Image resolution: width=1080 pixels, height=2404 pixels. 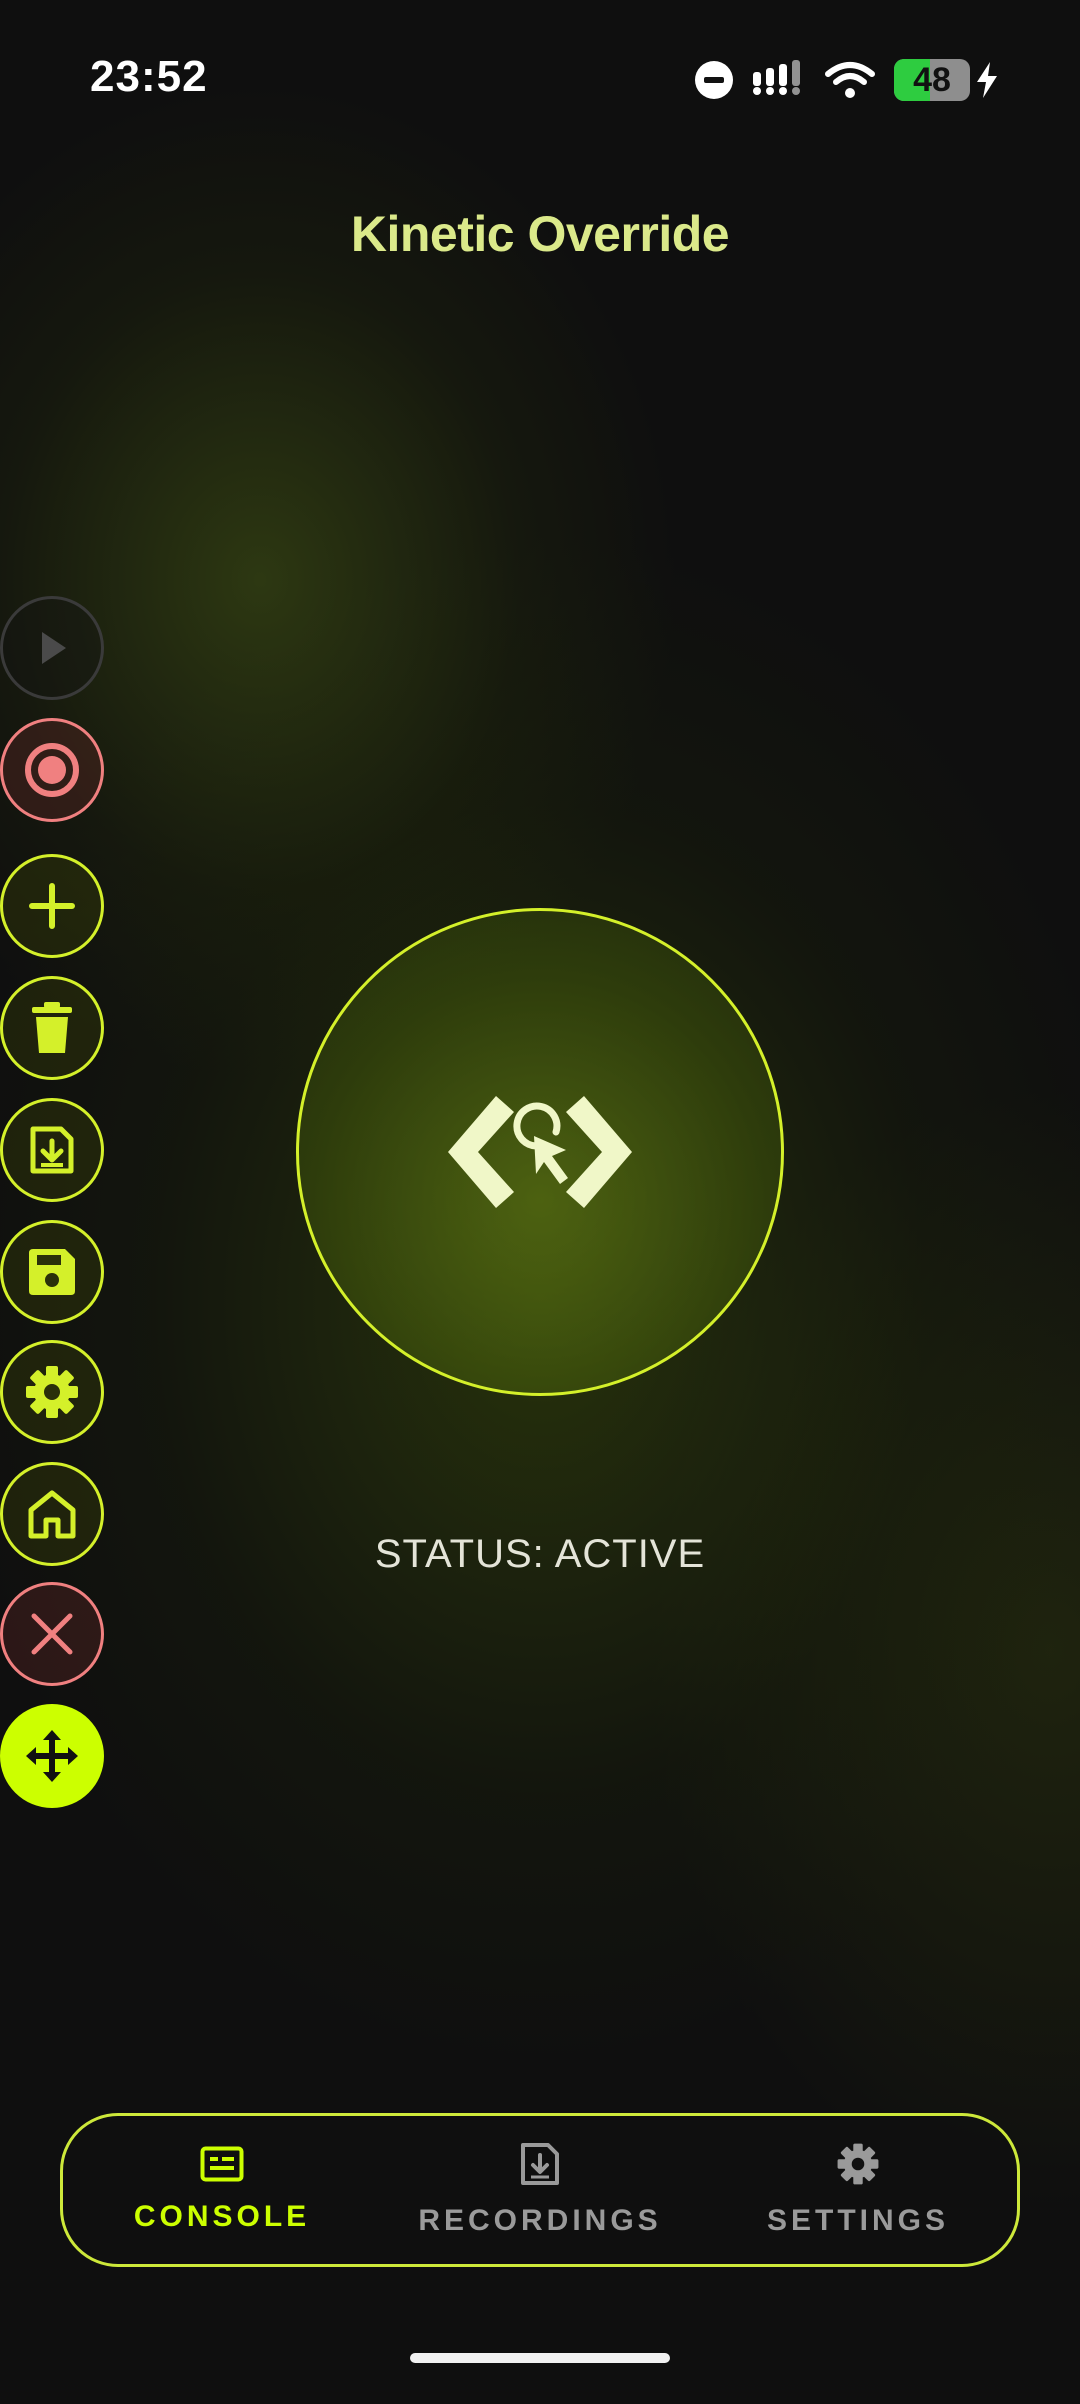 I want to click on record-icon, so click(x=52, y=770).